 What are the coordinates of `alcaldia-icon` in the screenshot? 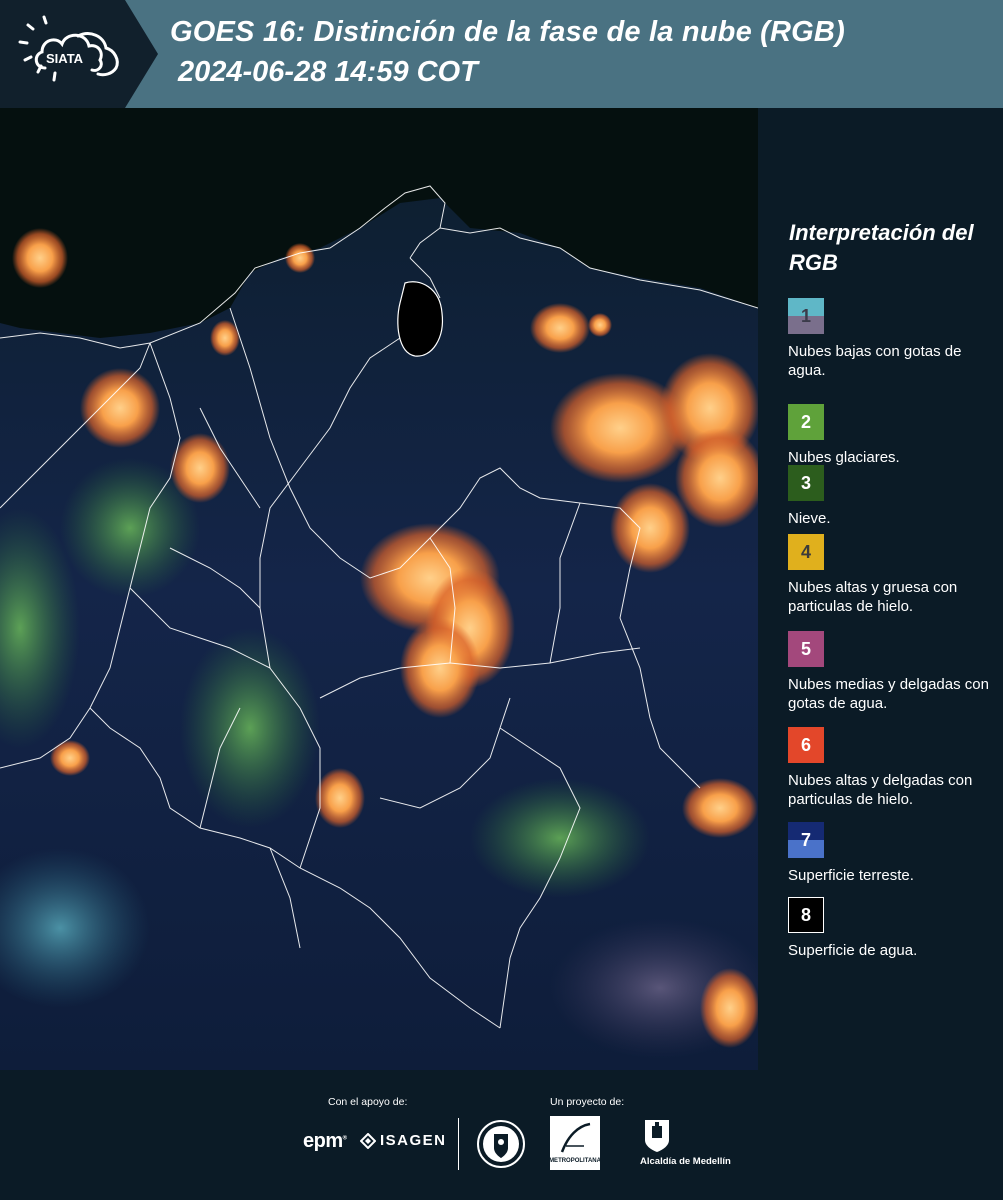 It's located at (657, 1136).